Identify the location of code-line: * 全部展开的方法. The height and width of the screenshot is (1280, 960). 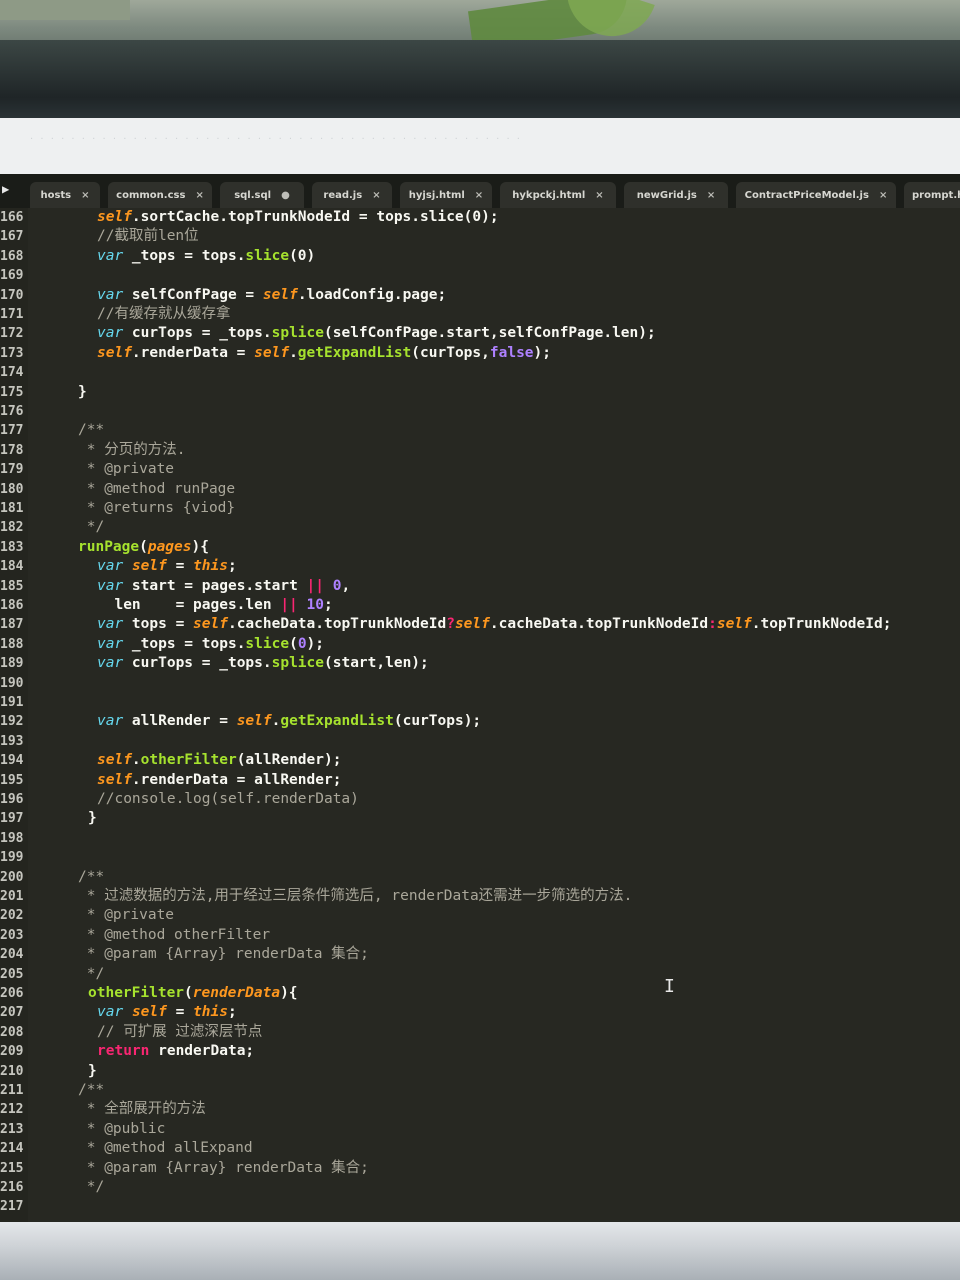
(142, 1109).